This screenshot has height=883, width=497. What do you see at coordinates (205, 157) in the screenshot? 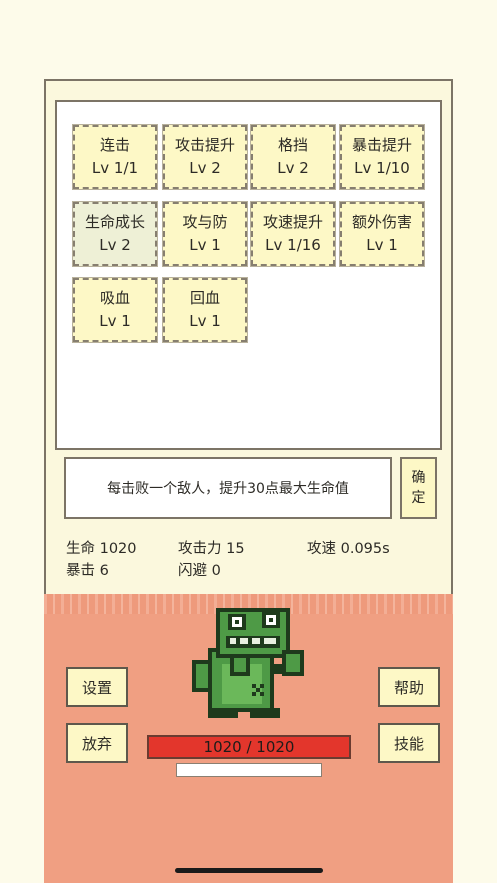
I see `skill-card-attack-up: 攻击提升 Lv 2` at bounding box center [205, 157].